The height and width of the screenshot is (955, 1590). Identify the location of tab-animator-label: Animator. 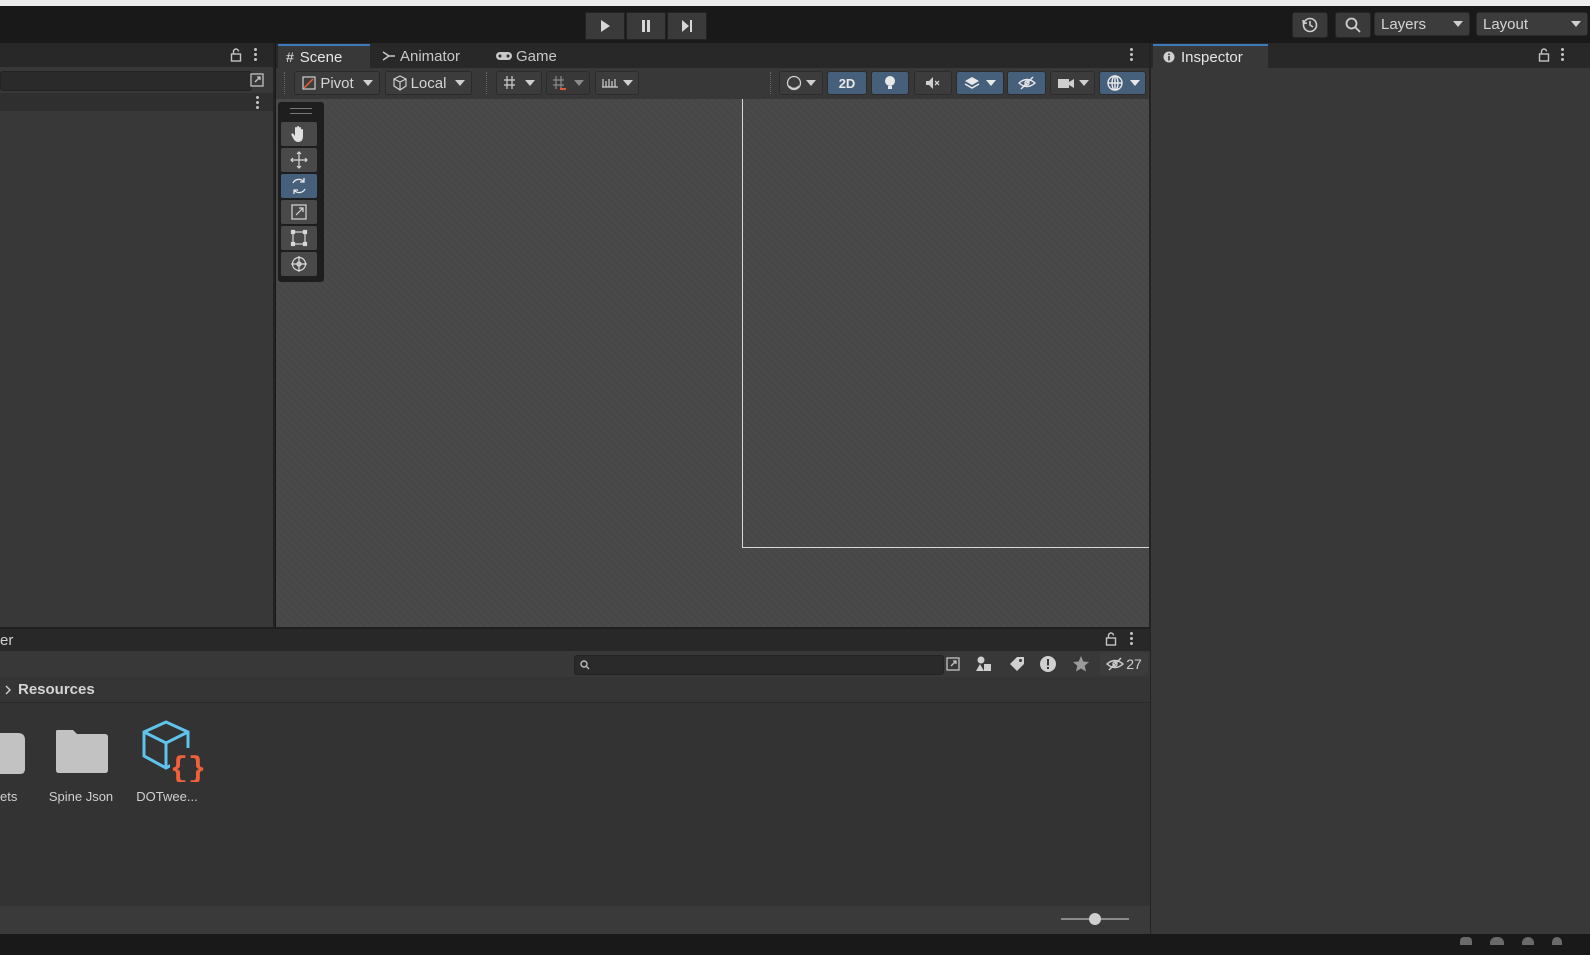
(430, 56).